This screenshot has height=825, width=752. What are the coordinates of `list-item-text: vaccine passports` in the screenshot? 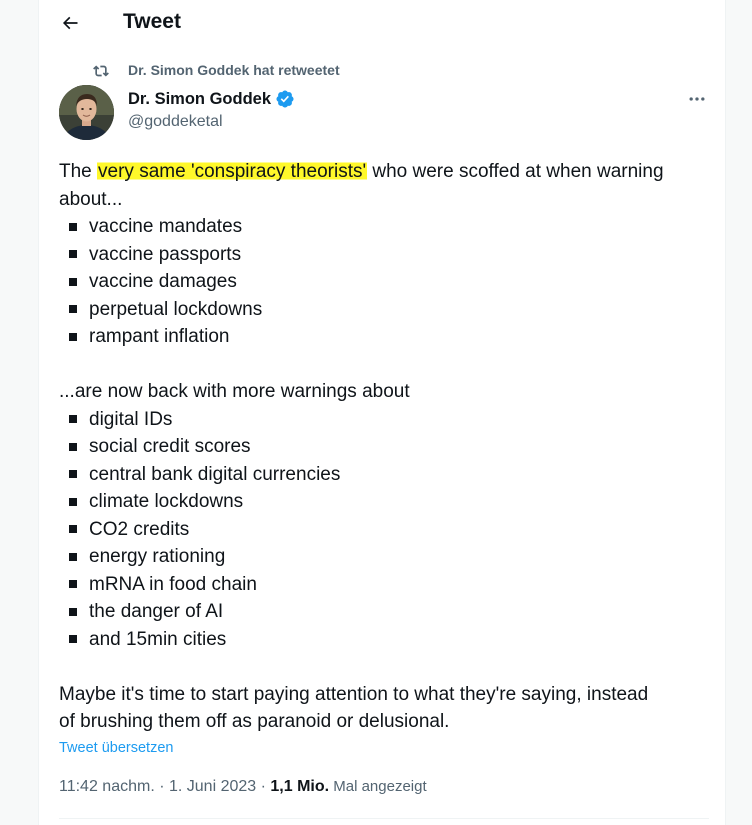 It's located at (165, 254).